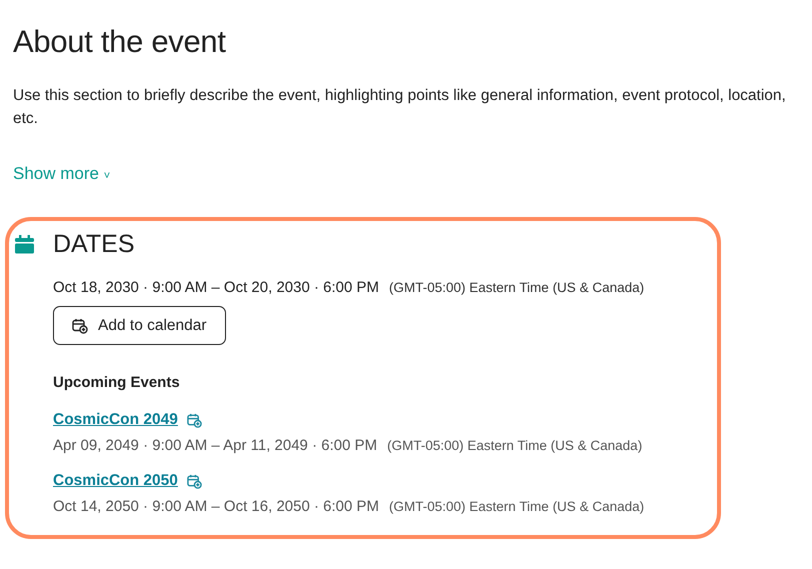 Image resolution: width=812 pixels, height=569 pixels. Describe the element at coordinates (215, 445) in the screenshot. I see `date-range: Apr 09, 2049 · 9:00 AM – Apr 11, 2049 · 6:00 PM` at that location.